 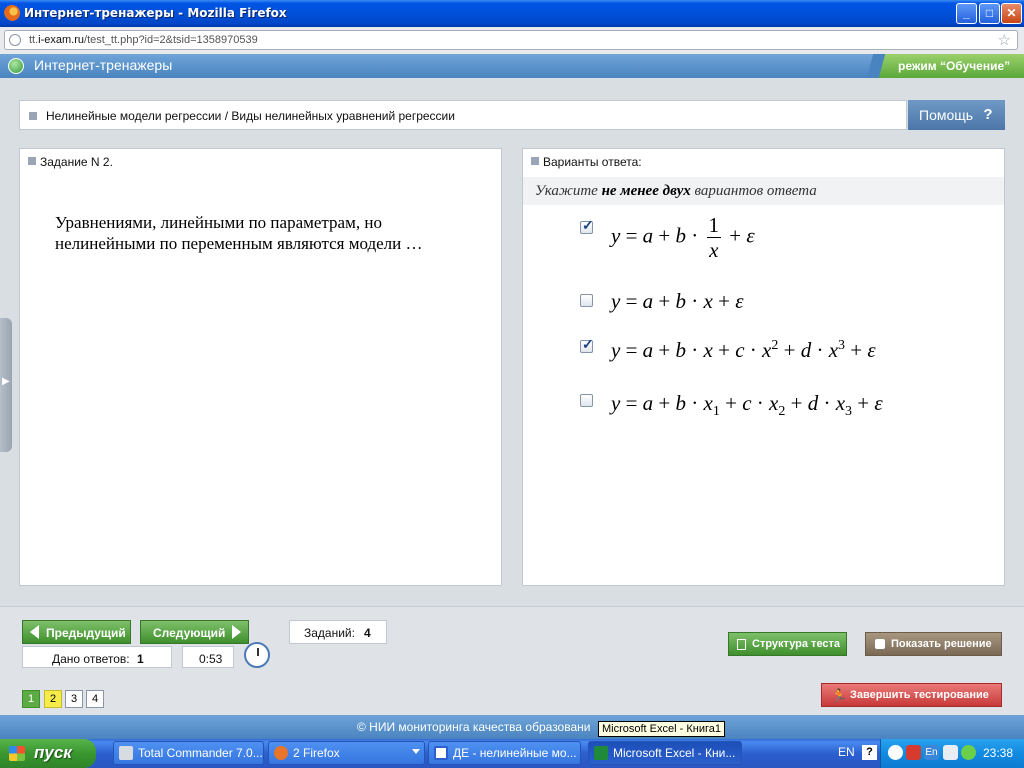 I want to click on maximize-button: □, so click(x=989, y=13).